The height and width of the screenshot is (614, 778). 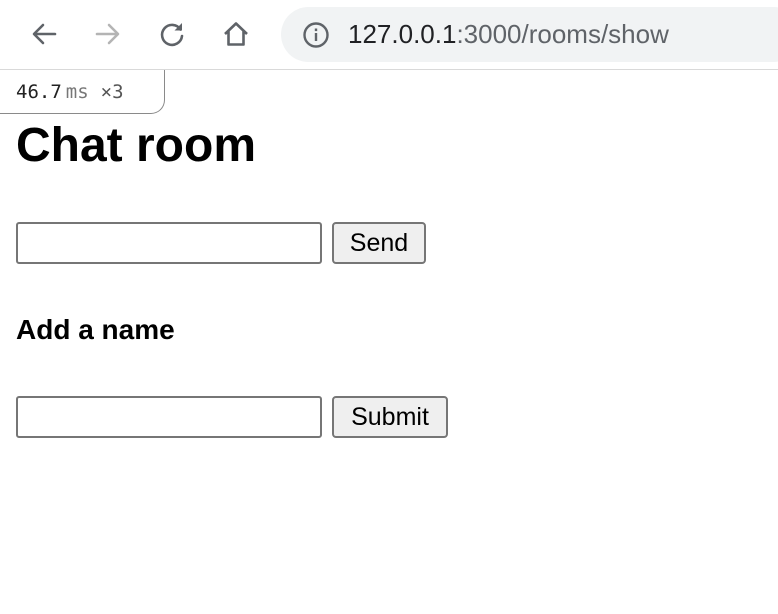 I want to click on reload-icon, so click(x=172, y=35).